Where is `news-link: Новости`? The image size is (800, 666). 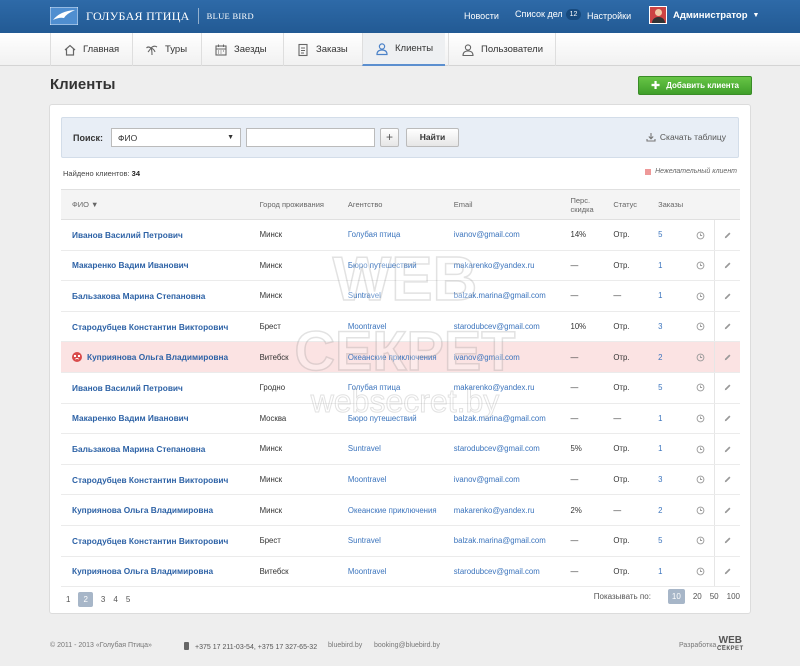 news-link: Новости is located at coordinates (481, 16).